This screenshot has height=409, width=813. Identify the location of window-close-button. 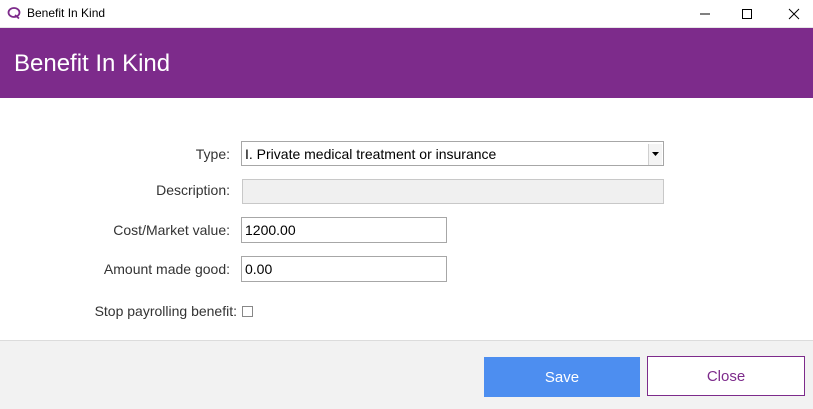
(792, 13).